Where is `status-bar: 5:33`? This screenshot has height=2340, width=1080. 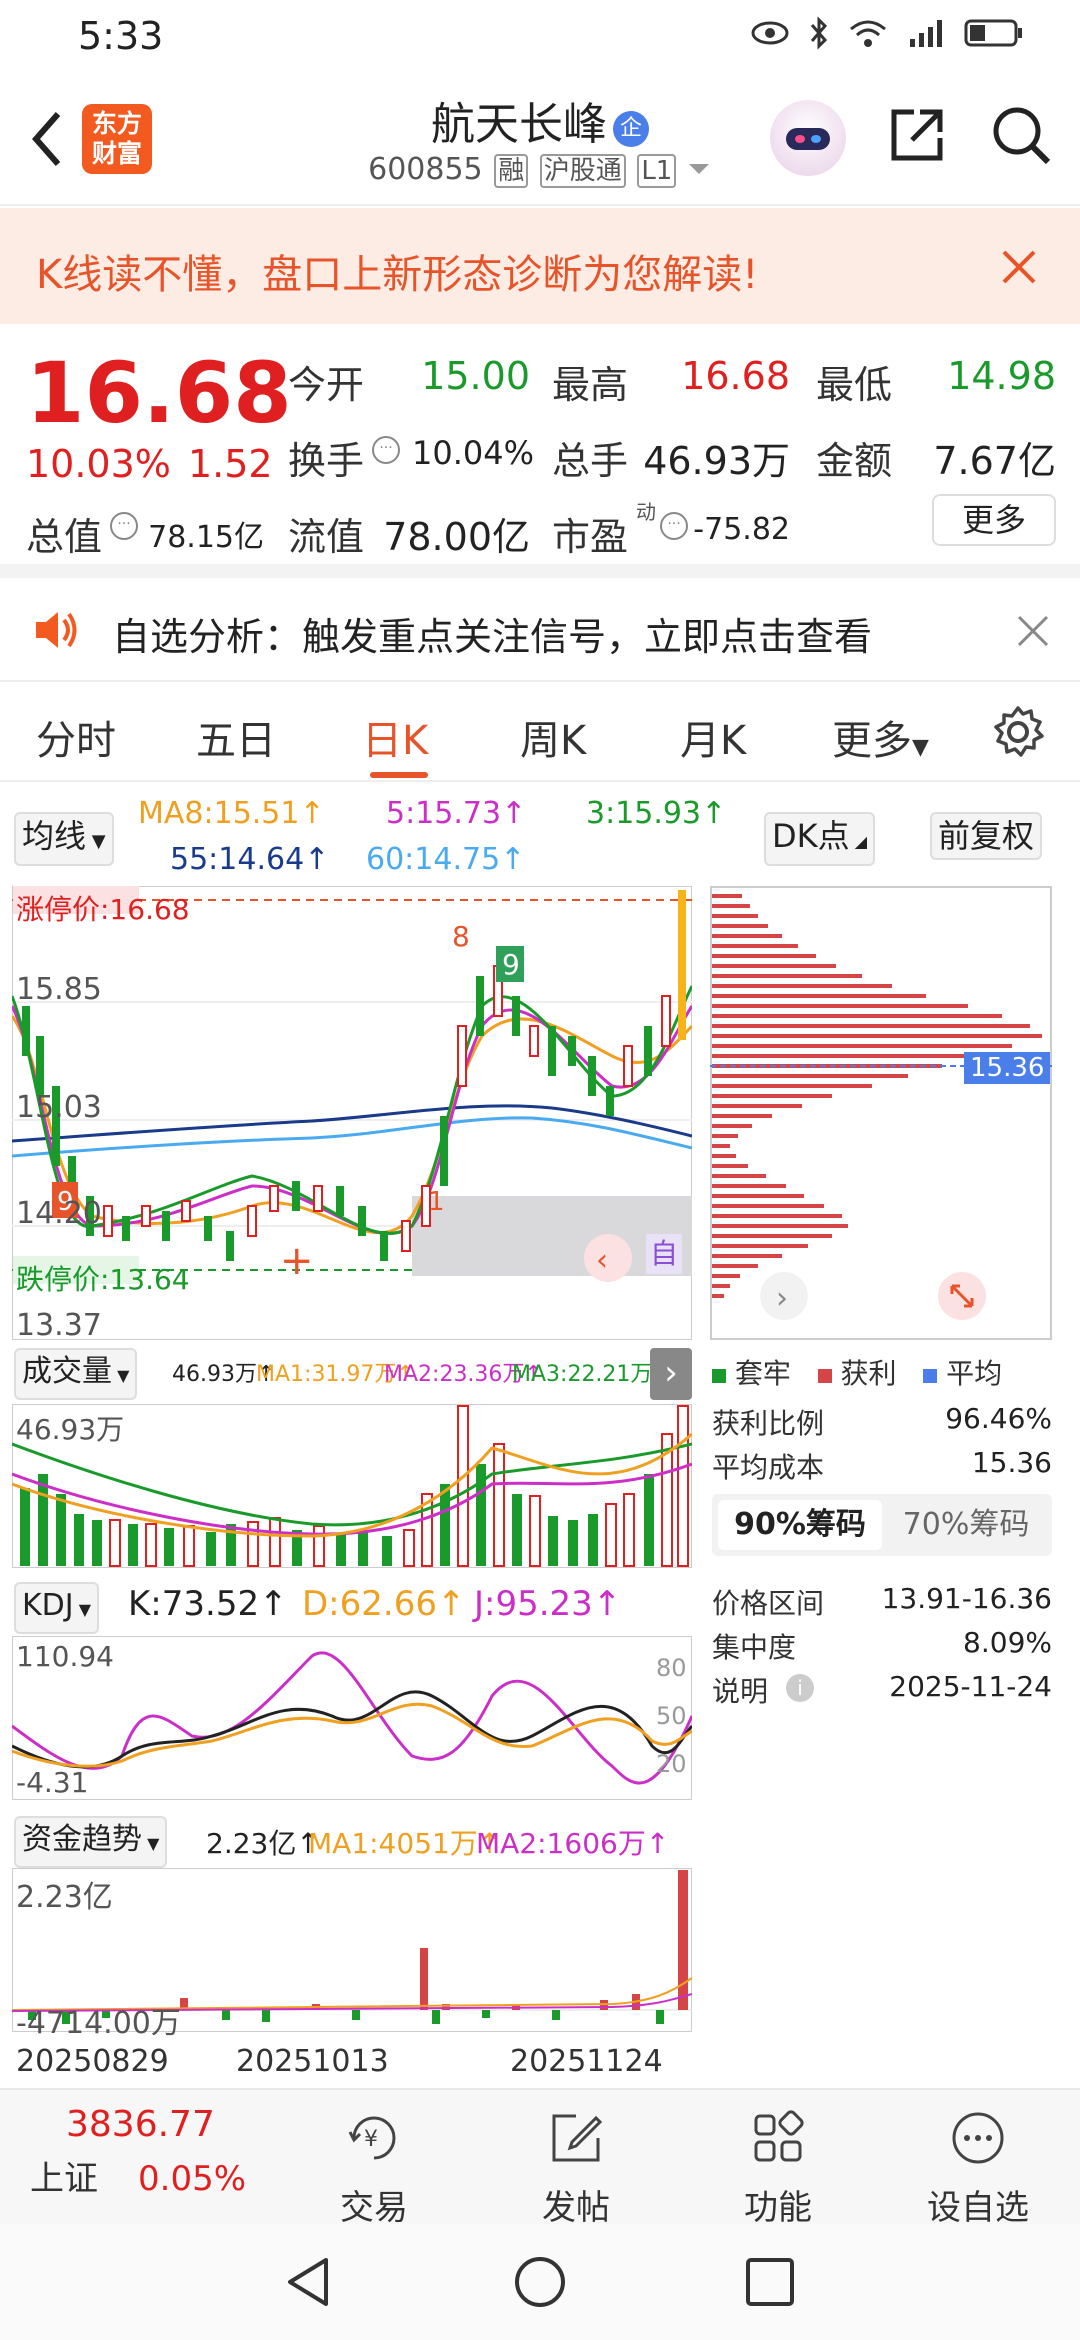 status-bar: 5:33 is located at coordinates (540, 36).